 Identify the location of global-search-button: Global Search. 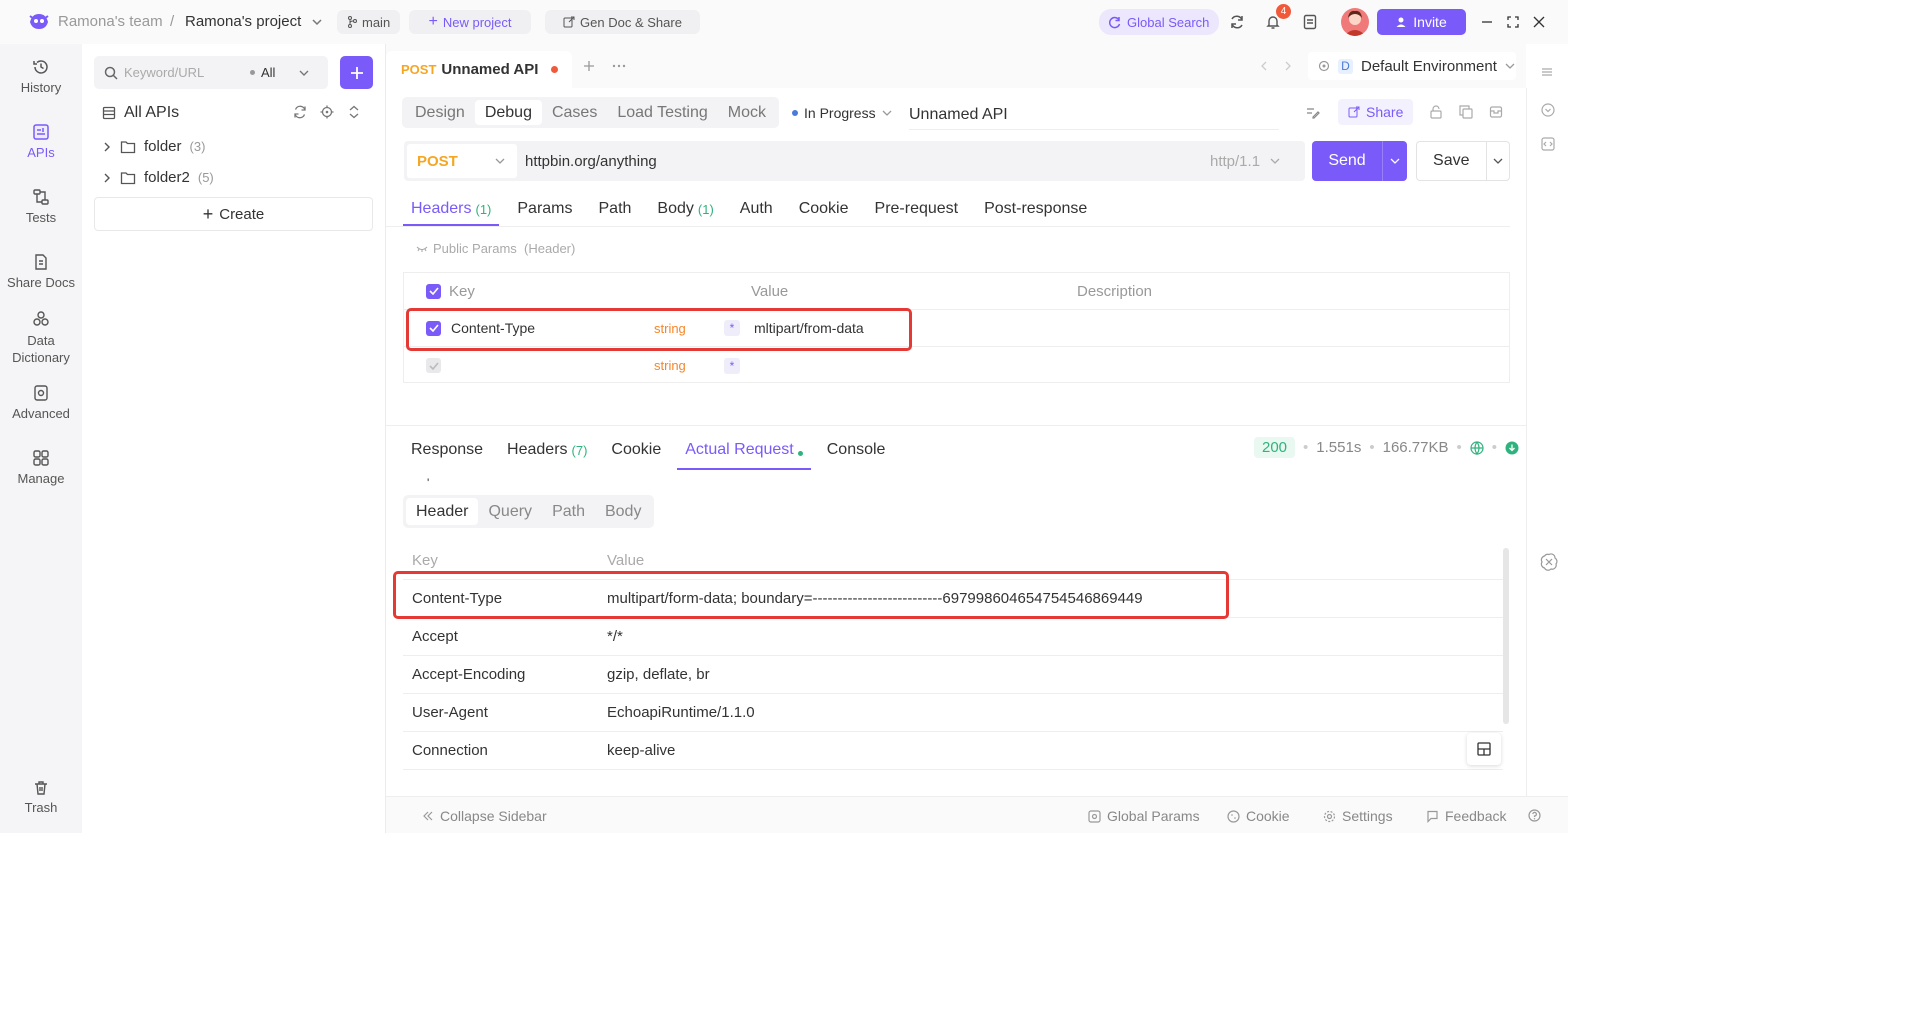
(1159, 22).